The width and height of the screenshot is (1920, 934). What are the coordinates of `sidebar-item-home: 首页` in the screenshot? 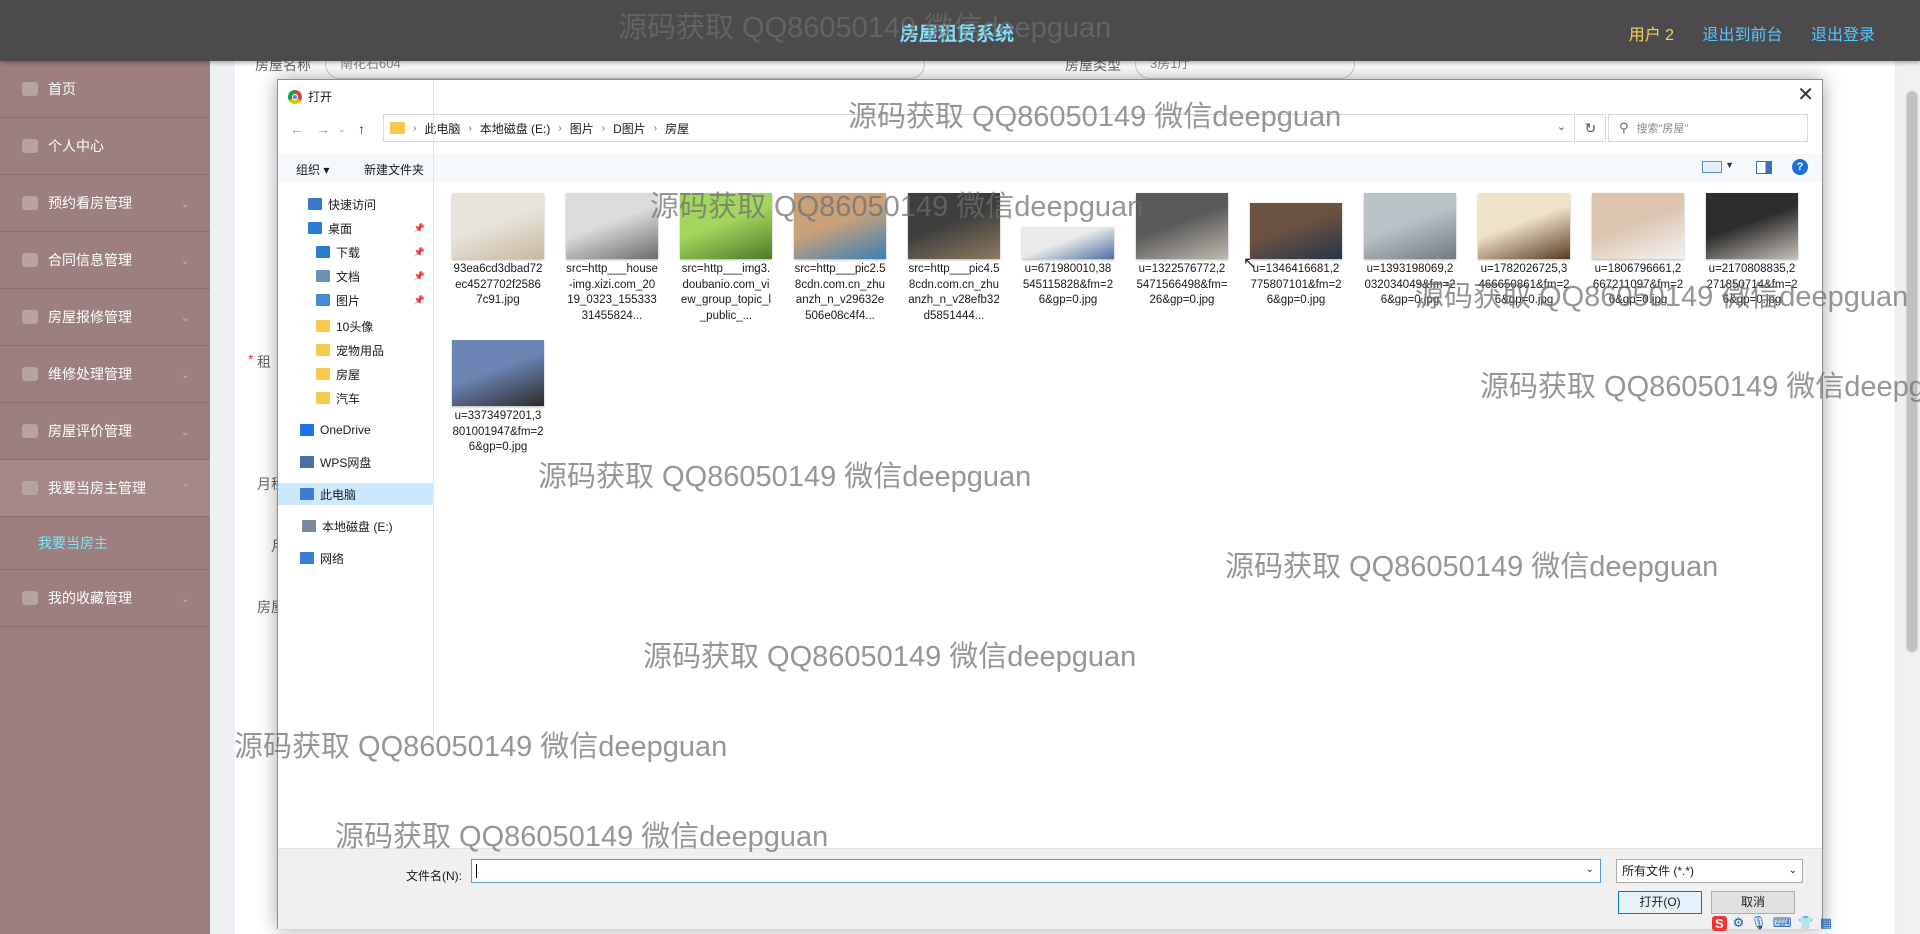 It's located at (105, 89).